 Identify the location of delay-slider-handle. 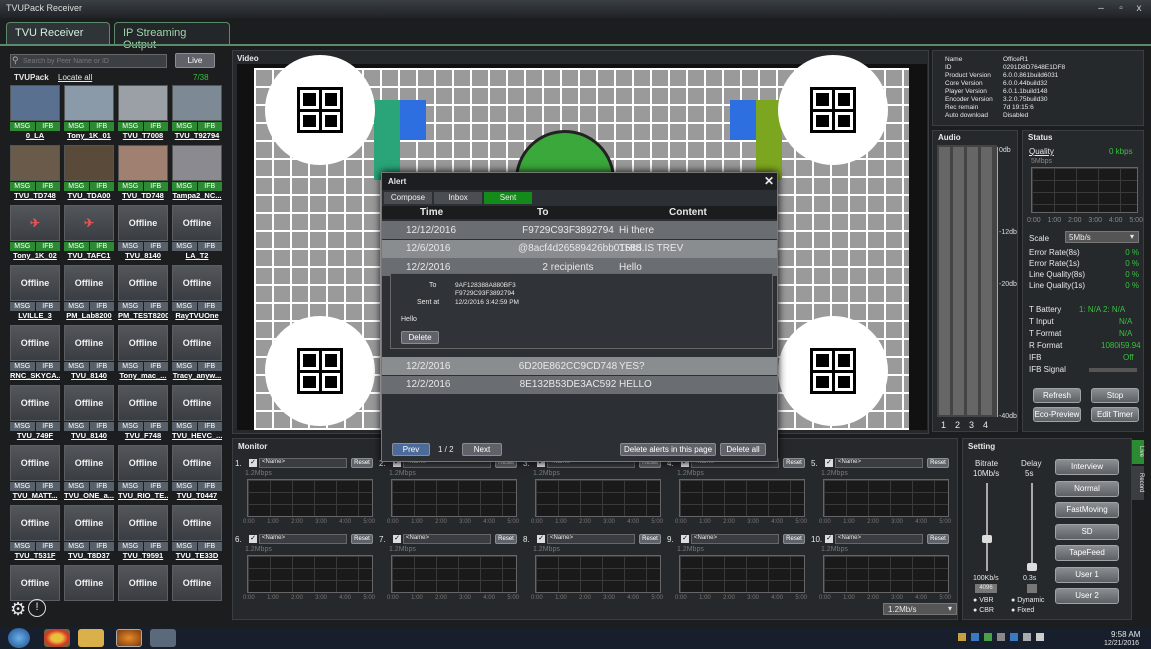
(1032, 567).